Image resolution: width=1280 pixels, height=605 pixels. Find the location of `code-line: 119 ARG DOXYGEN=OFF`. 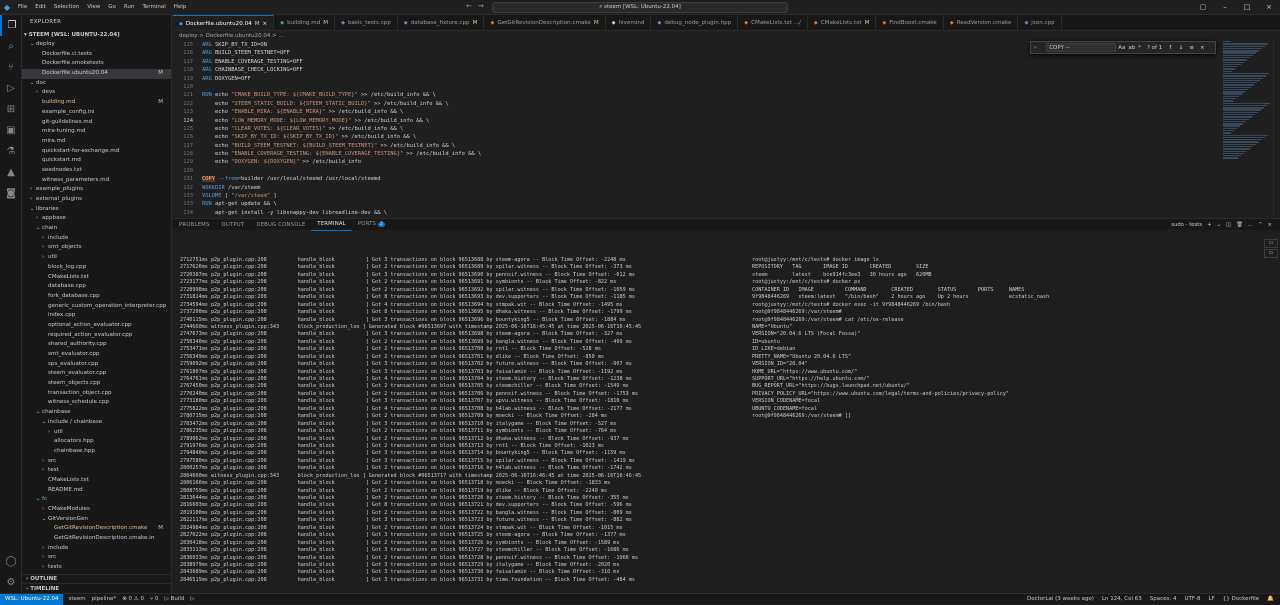

code-line: 119 ARG DOXYGEN=OFF is located at coordinates (723, 79).